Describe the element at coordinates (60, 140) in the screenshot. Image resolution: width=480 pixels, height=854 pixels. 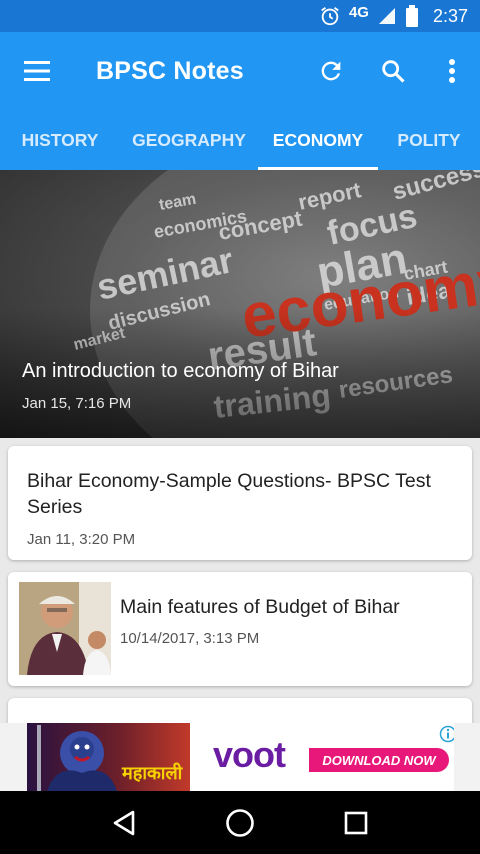
I see `tab-history: HISTORY` at that location.